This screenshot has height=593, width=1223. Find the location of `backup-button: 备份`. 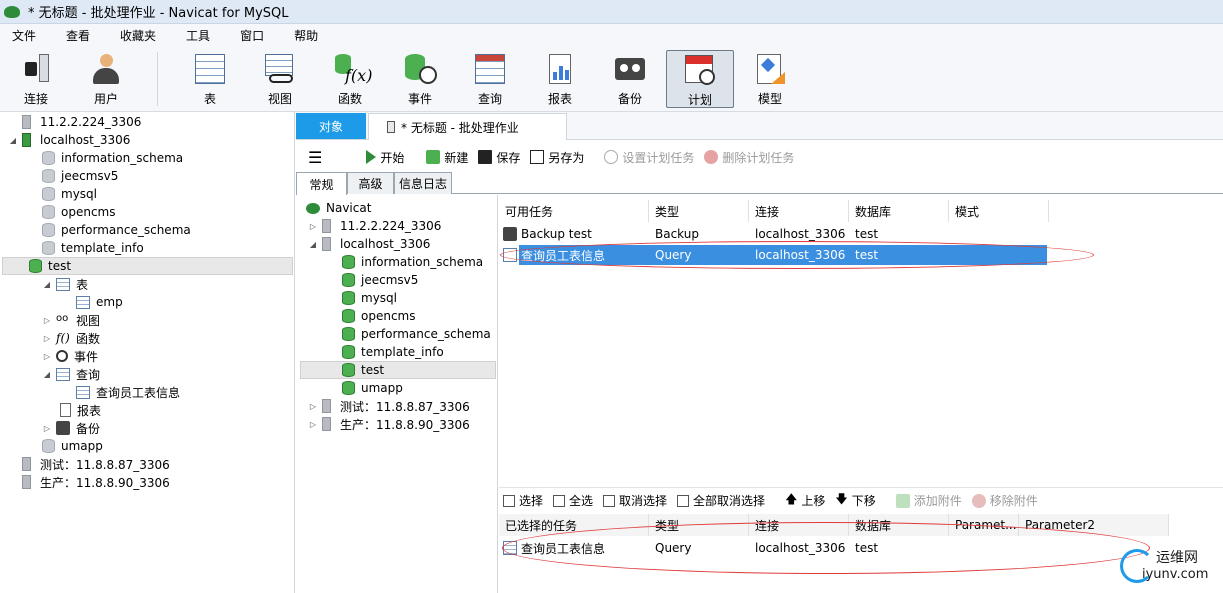

backup-button: 备份 is located at coordinates (630, 79).